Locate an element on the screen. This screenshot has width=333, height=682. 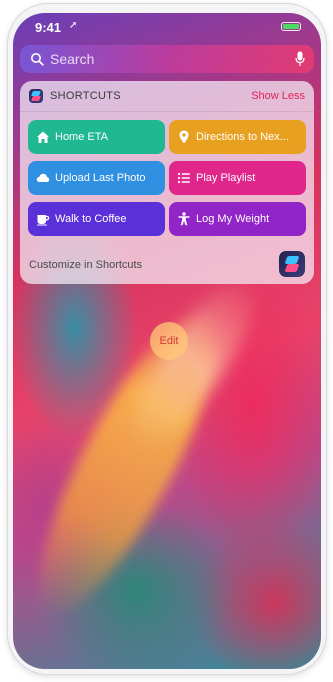
shortcut-upload-last-photo: Upload Last Photo is located at coordinates (96, 178).